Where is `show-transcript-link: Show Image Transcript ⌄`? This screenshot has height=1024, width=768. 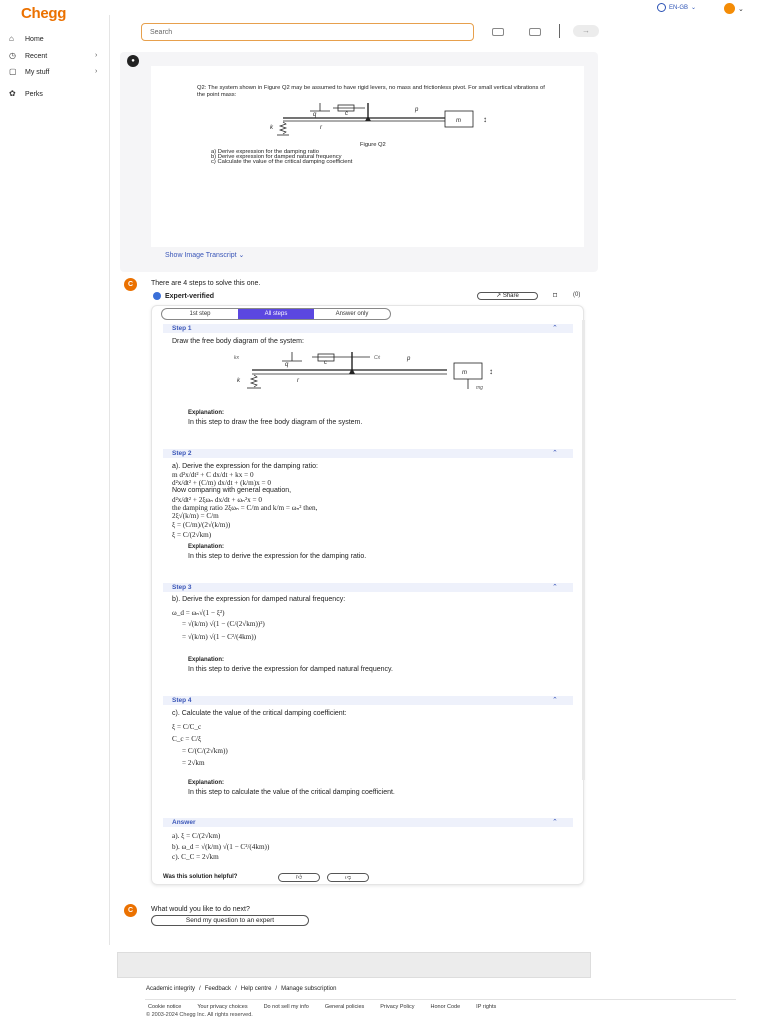
show-transcript-link: Show Image Transcript ⌄ is located at coordinates (204, 255).